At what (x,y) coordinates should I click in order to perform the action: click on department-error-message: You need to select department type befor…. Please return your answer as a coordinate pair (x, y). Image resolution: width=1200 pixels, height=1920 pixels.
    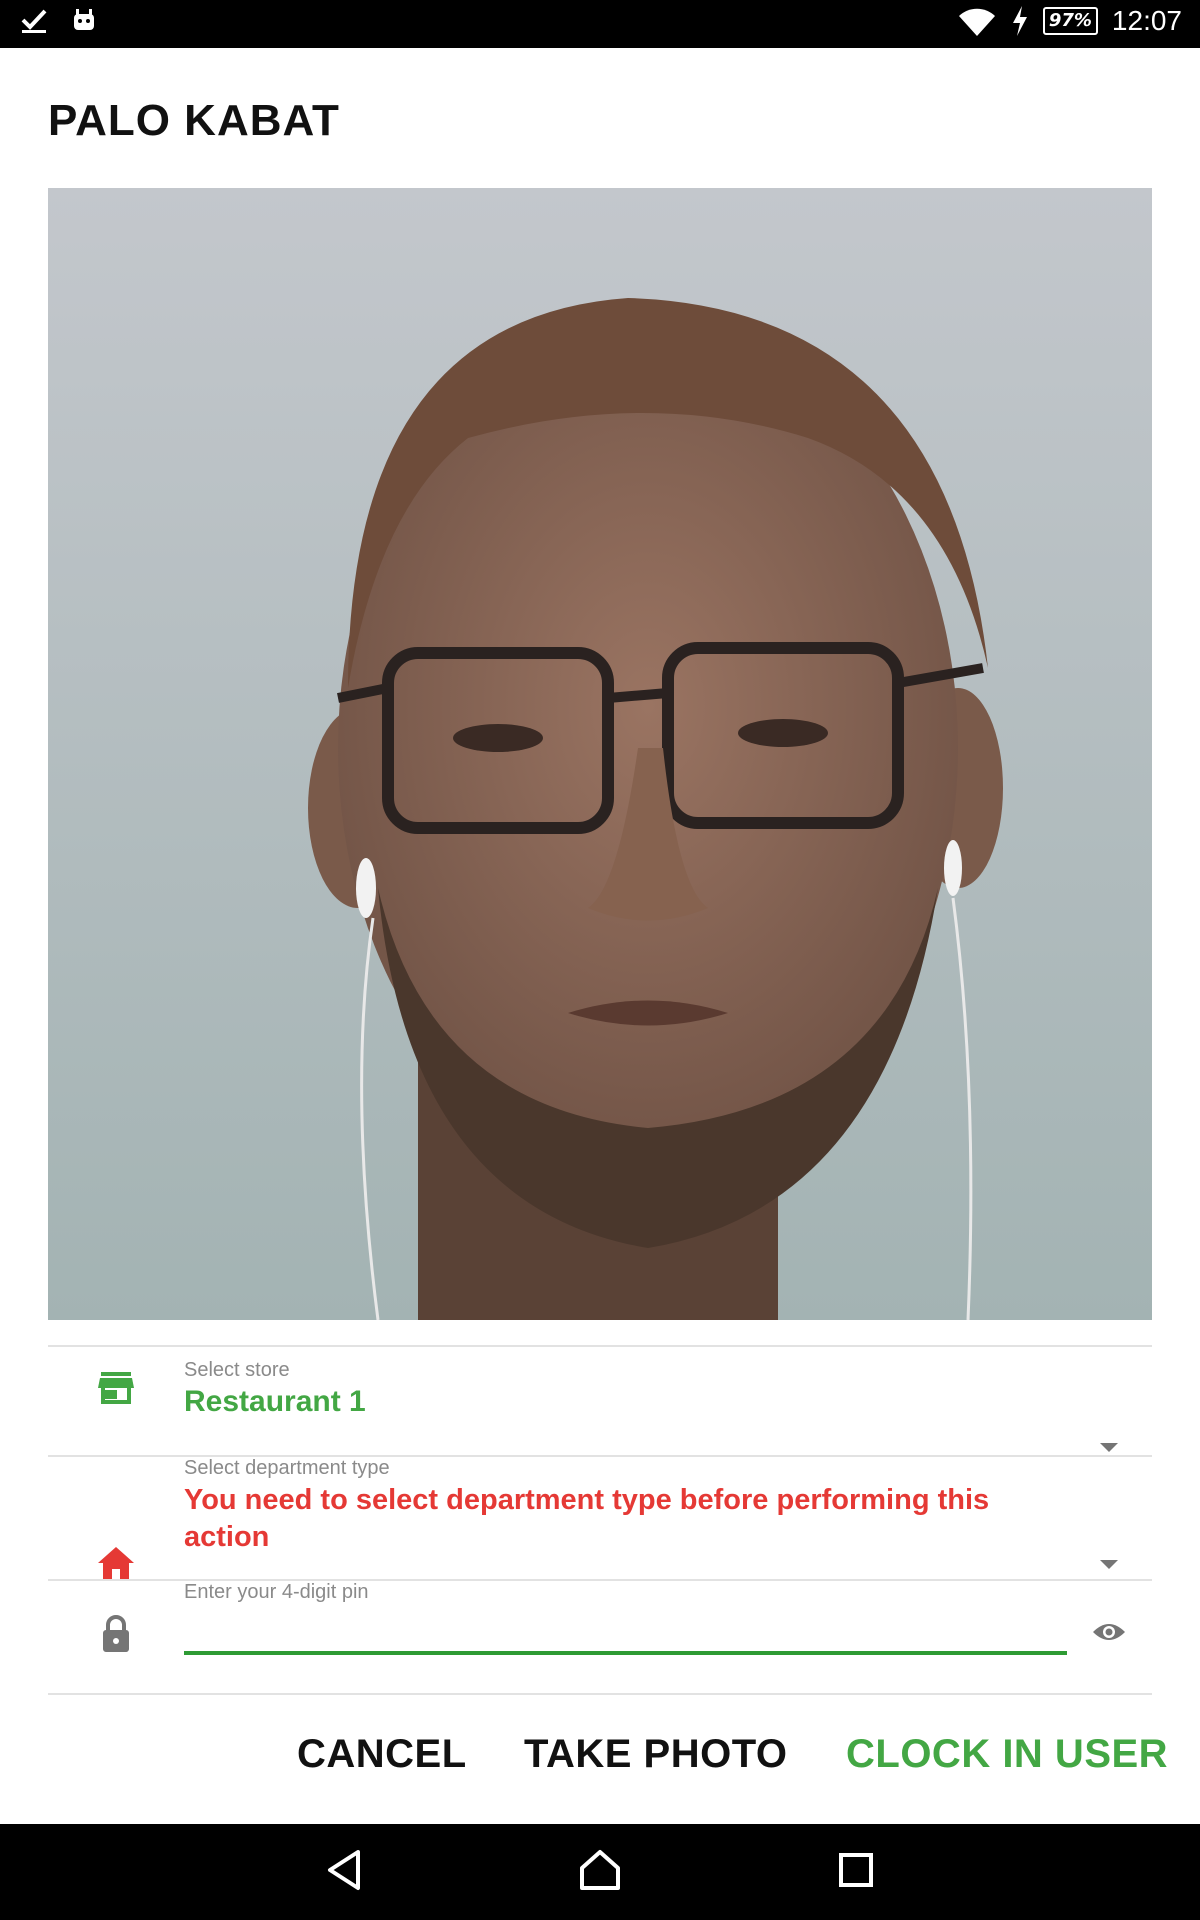
    Looking at the image, I should click on (624, 1519).